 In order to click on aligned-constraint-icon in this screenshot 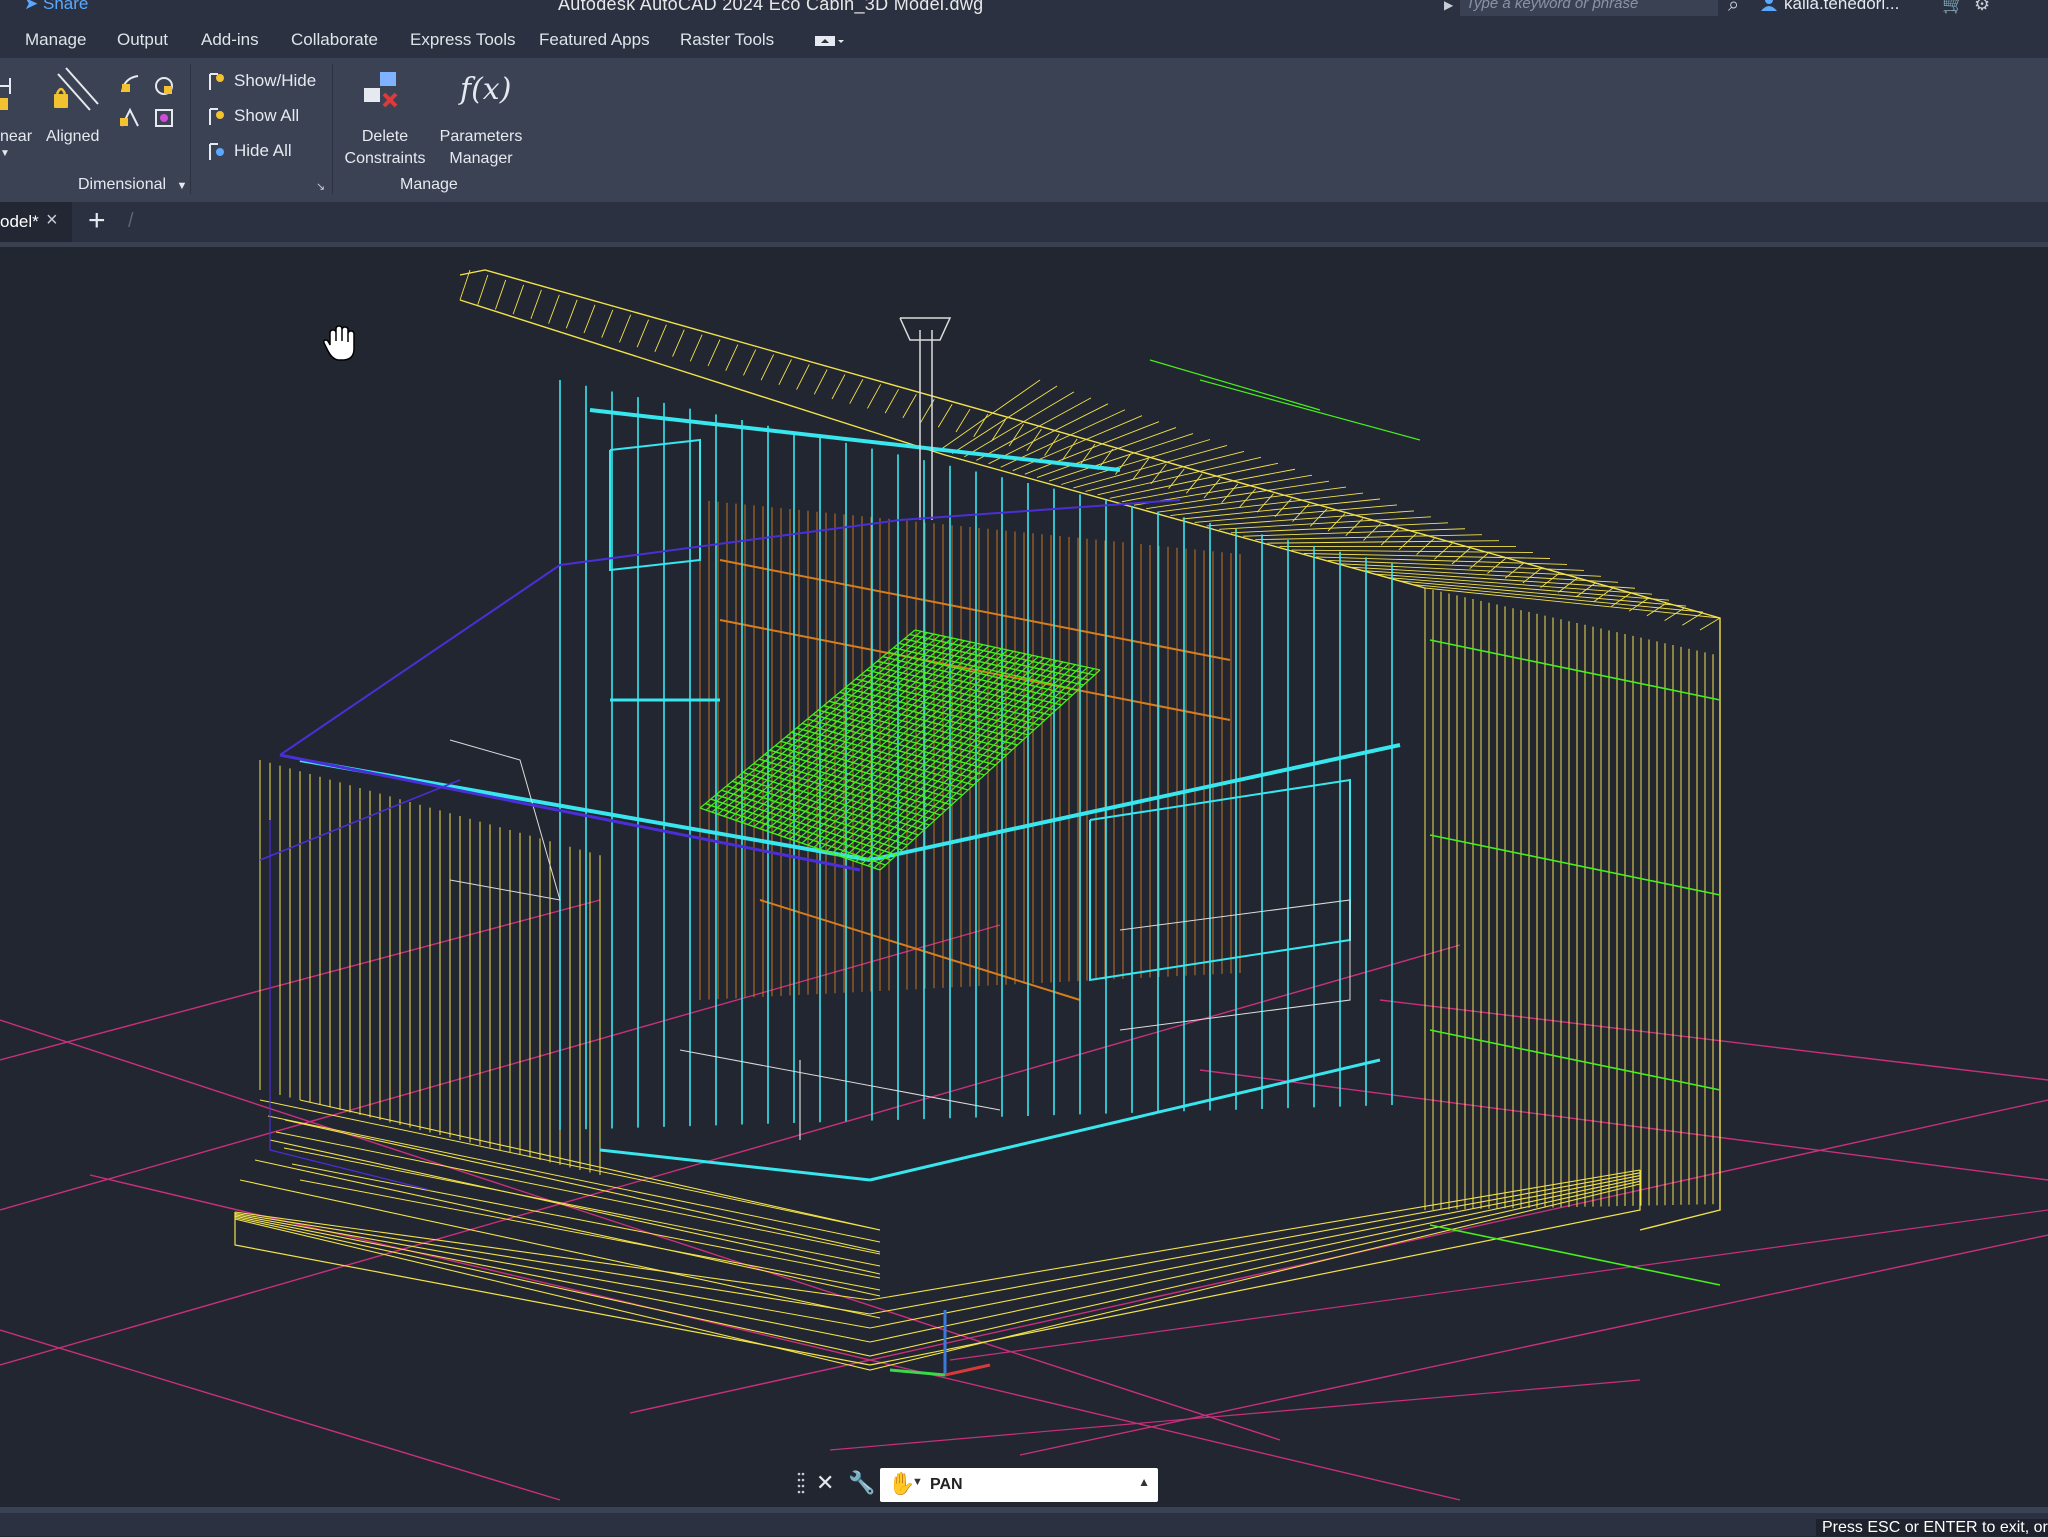, I will do `click(76, 89)`.